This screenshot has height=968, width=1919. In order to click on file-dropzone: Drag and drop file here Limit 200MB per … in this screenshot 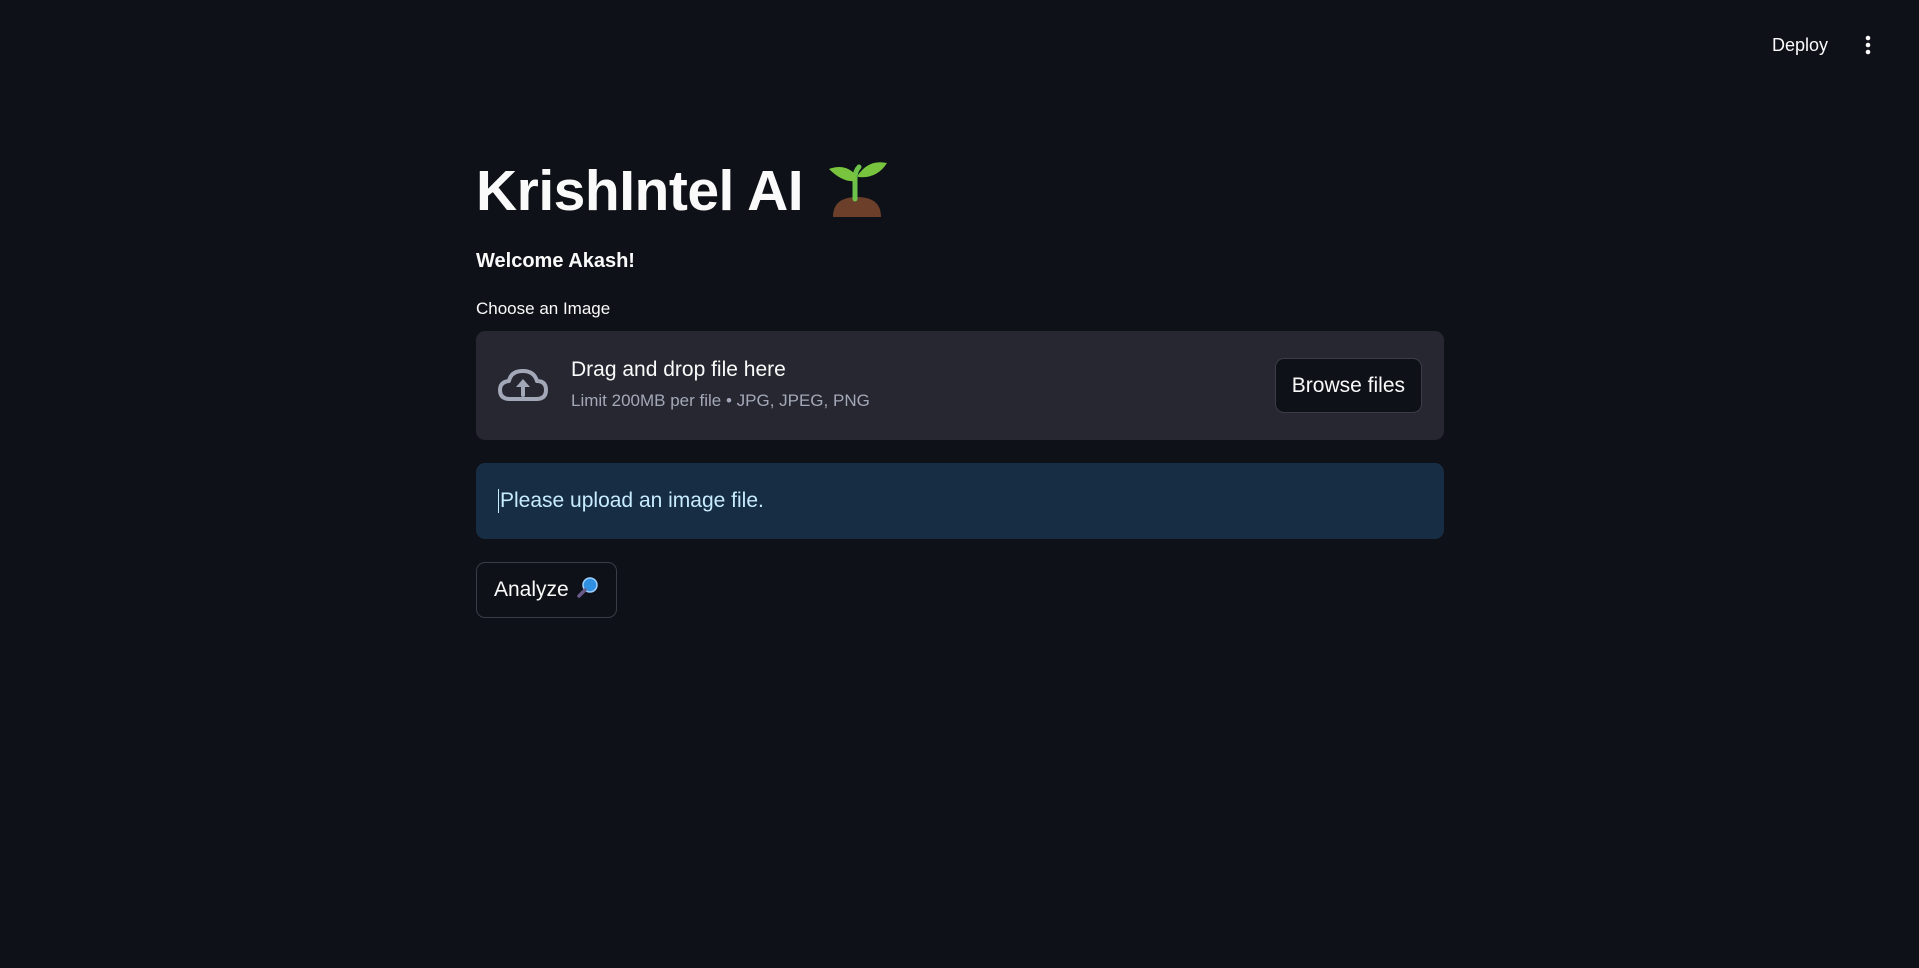, I will do `click(960, 385)`.